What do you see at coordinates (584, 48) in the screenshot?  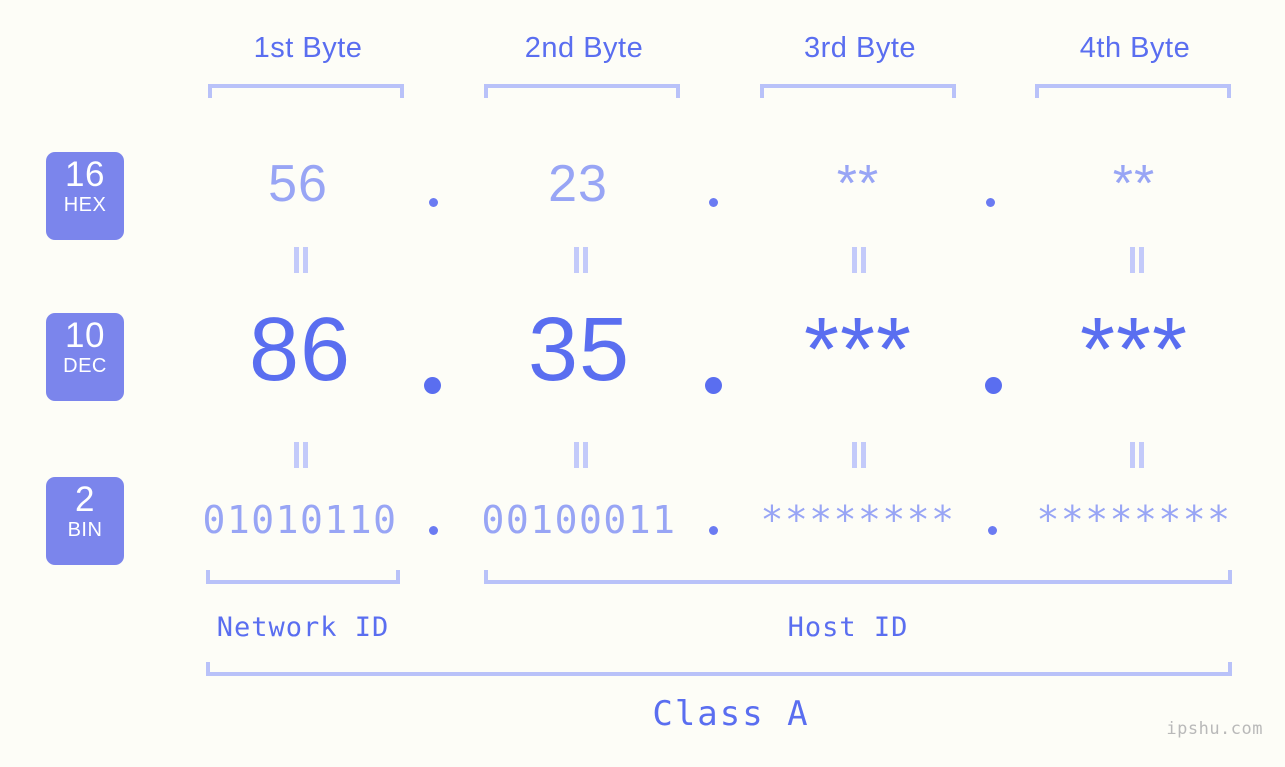 I see `byte-header-2: 2nd Byte` at bounding box center [584, 48].